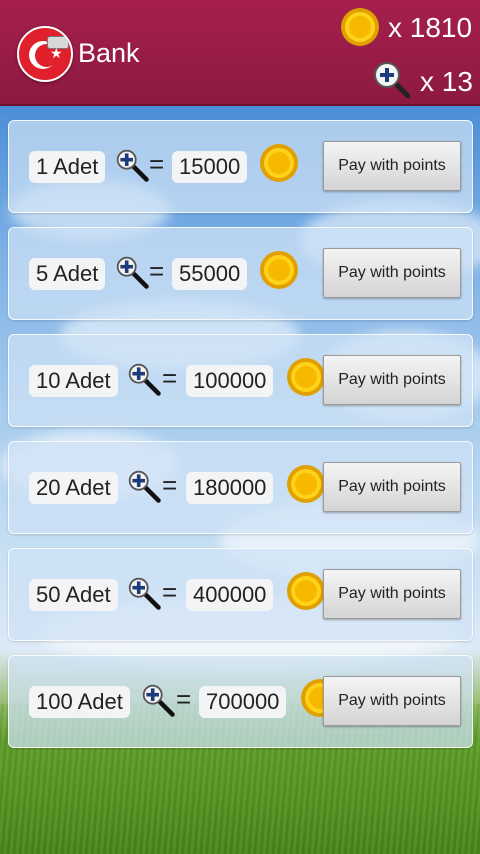 This screenshot has width=480, height=854. I want to click on turkey-flag-icon: ★, so click(45, 54).